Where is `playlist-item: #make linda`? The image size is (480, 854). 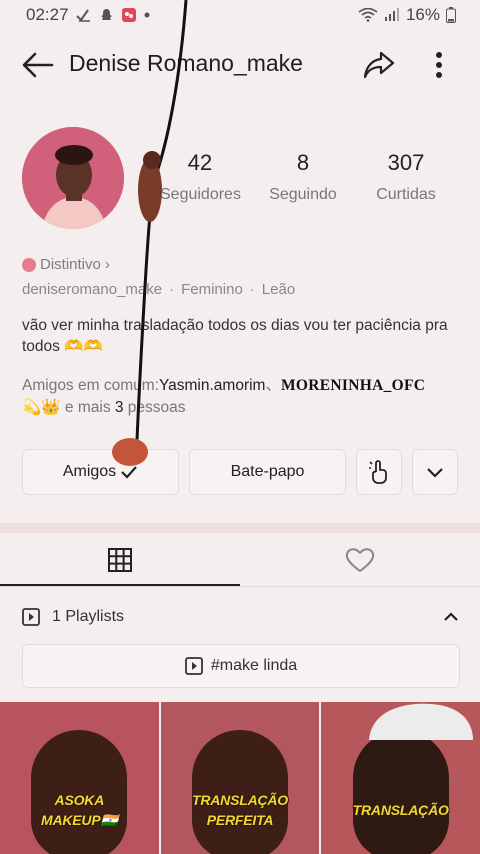
playlist-item: #make linda is located at coordinates (241, 666).